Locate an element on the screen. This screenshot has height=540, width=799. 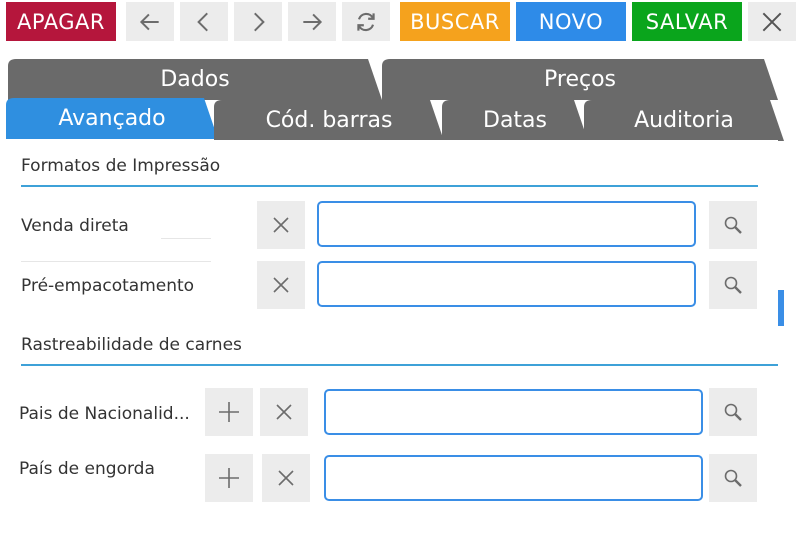
tab-auditoria: Auditoria is located at coordinates (684, 120).